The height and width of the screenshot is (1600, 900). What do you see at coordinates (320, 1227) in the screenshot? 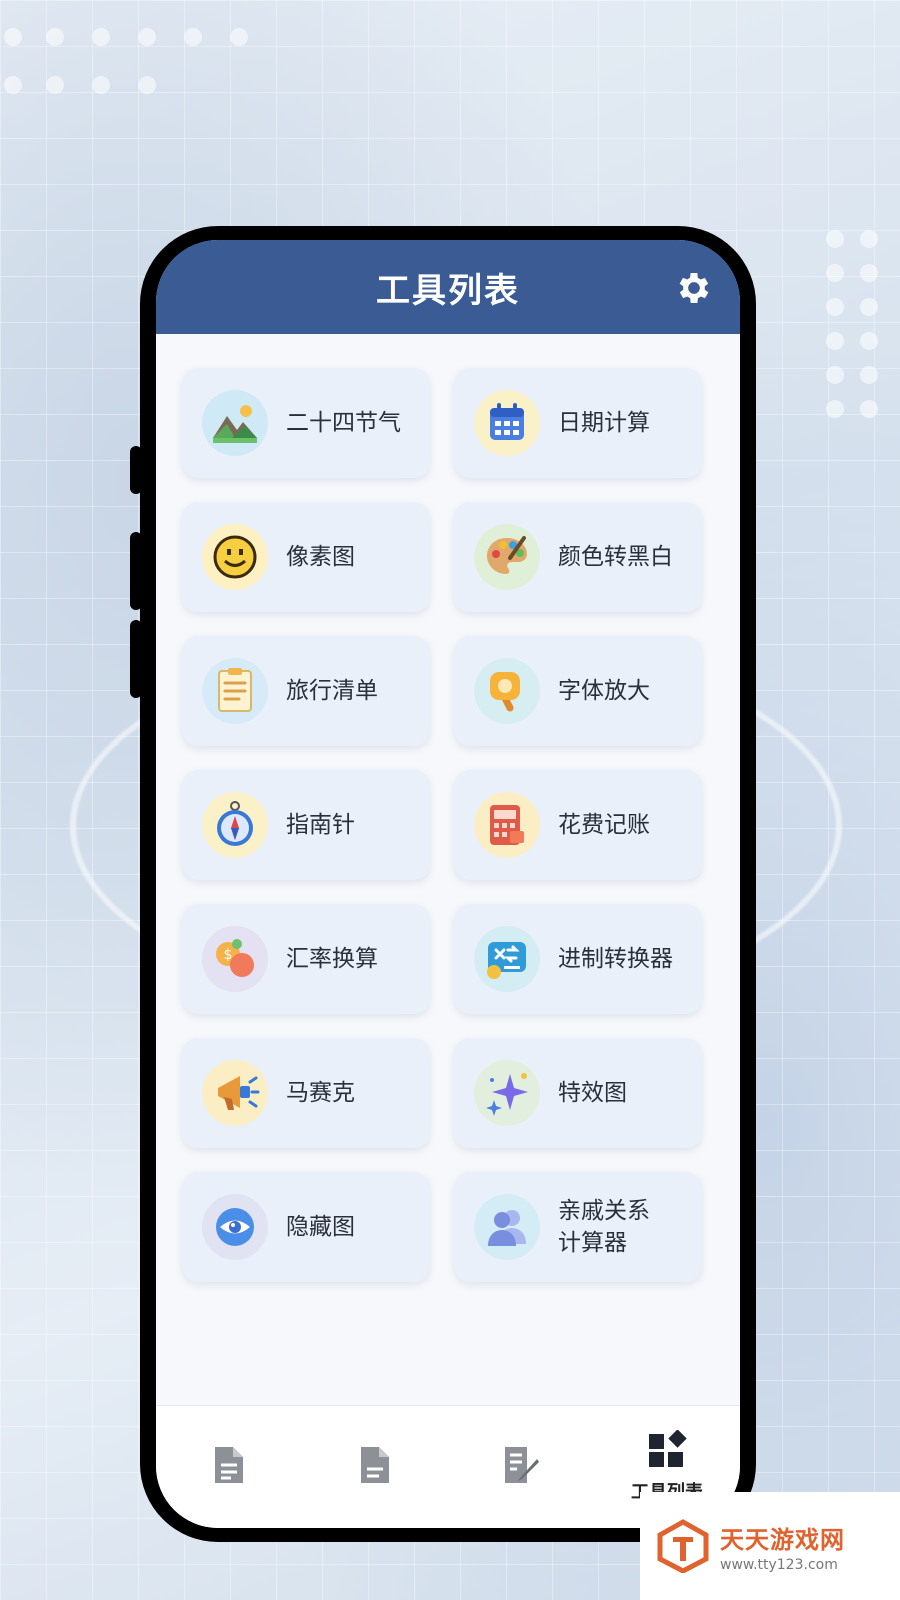
I see `tool-label: 隐藏图` at bounding box center [320, 1227].